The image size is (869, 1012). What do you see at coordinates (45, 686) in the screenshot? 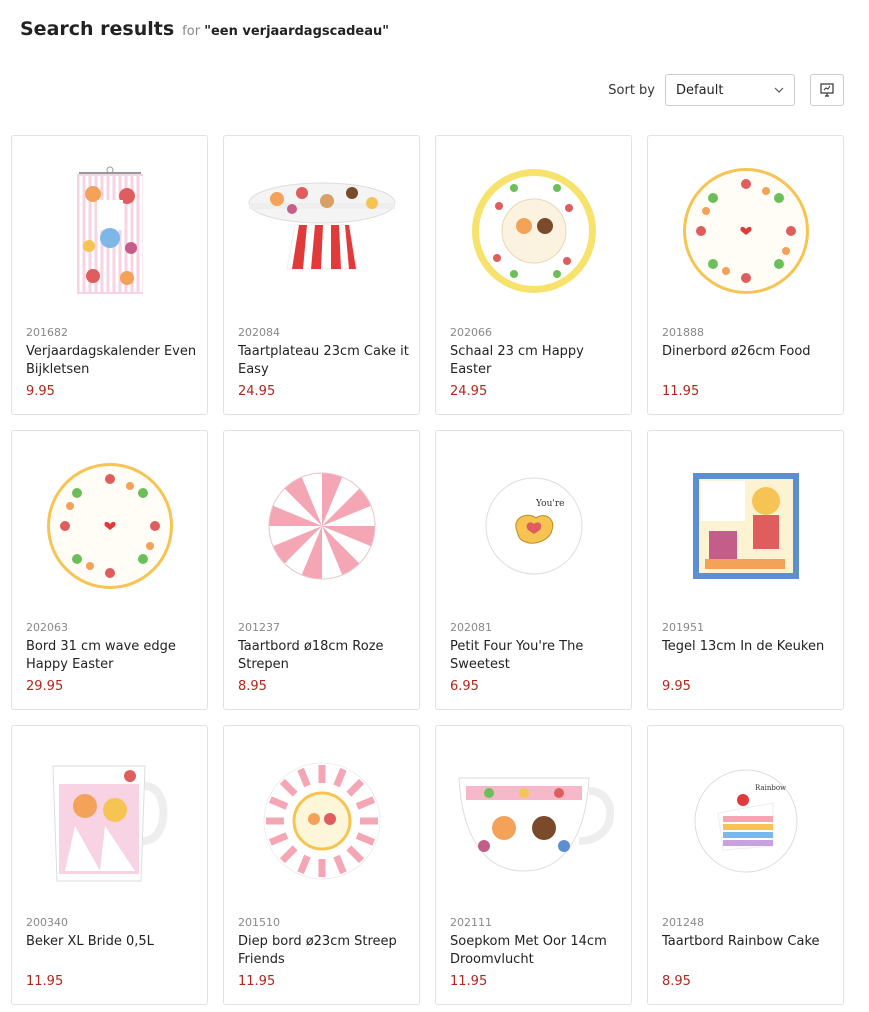
I see `product-price: 29.95` at bounding box center [45, 686].